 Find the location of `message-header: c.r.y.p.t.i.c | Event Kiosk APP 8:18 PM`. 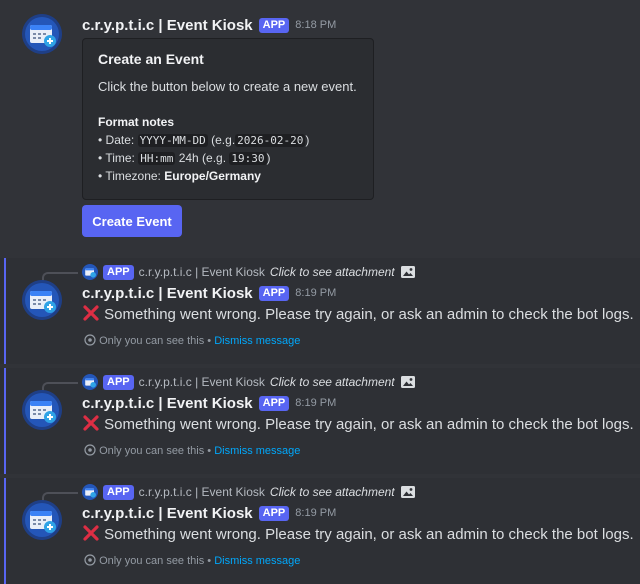

message-header: c.r.y.p.t.i.c | Event Kiosk APP 8:18 PM is located at coordinates (209, 25).